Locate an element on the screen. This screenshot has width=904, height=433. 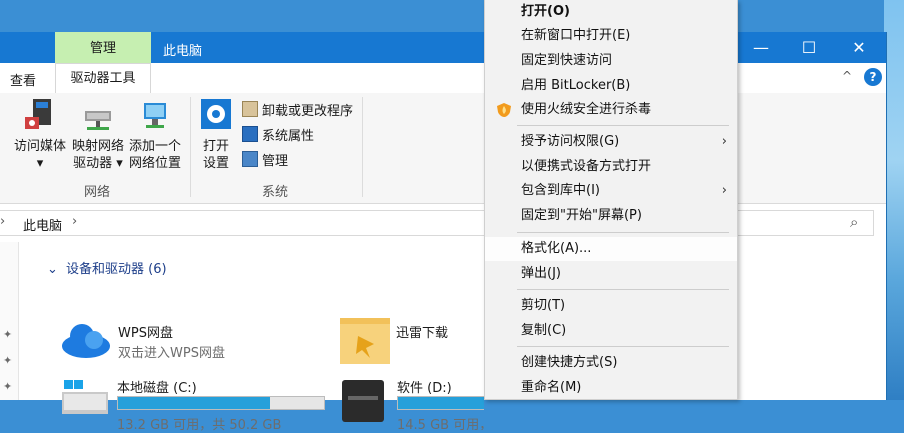
menu-item-create-shortcut: 创建快捷方式(S) is located at coordinates (611, 363).